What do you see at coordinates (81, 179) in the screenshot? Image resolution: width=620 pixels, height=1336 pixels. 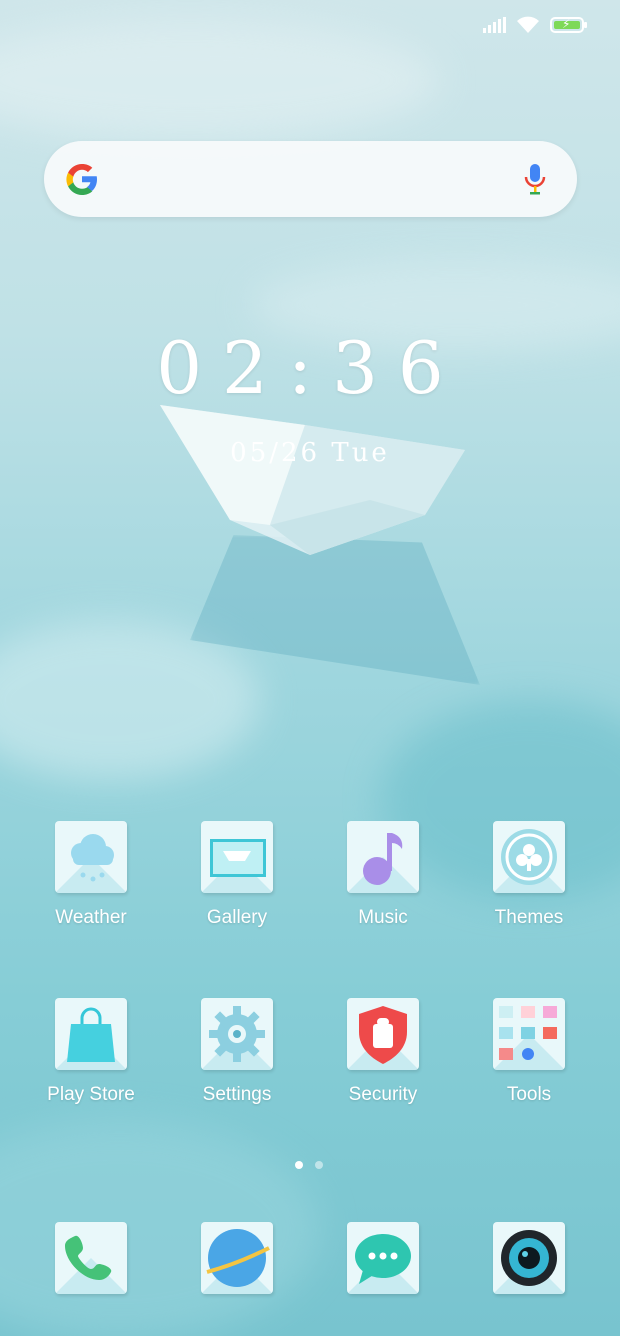 I see `google-logo` at bounding box center [81, 179].